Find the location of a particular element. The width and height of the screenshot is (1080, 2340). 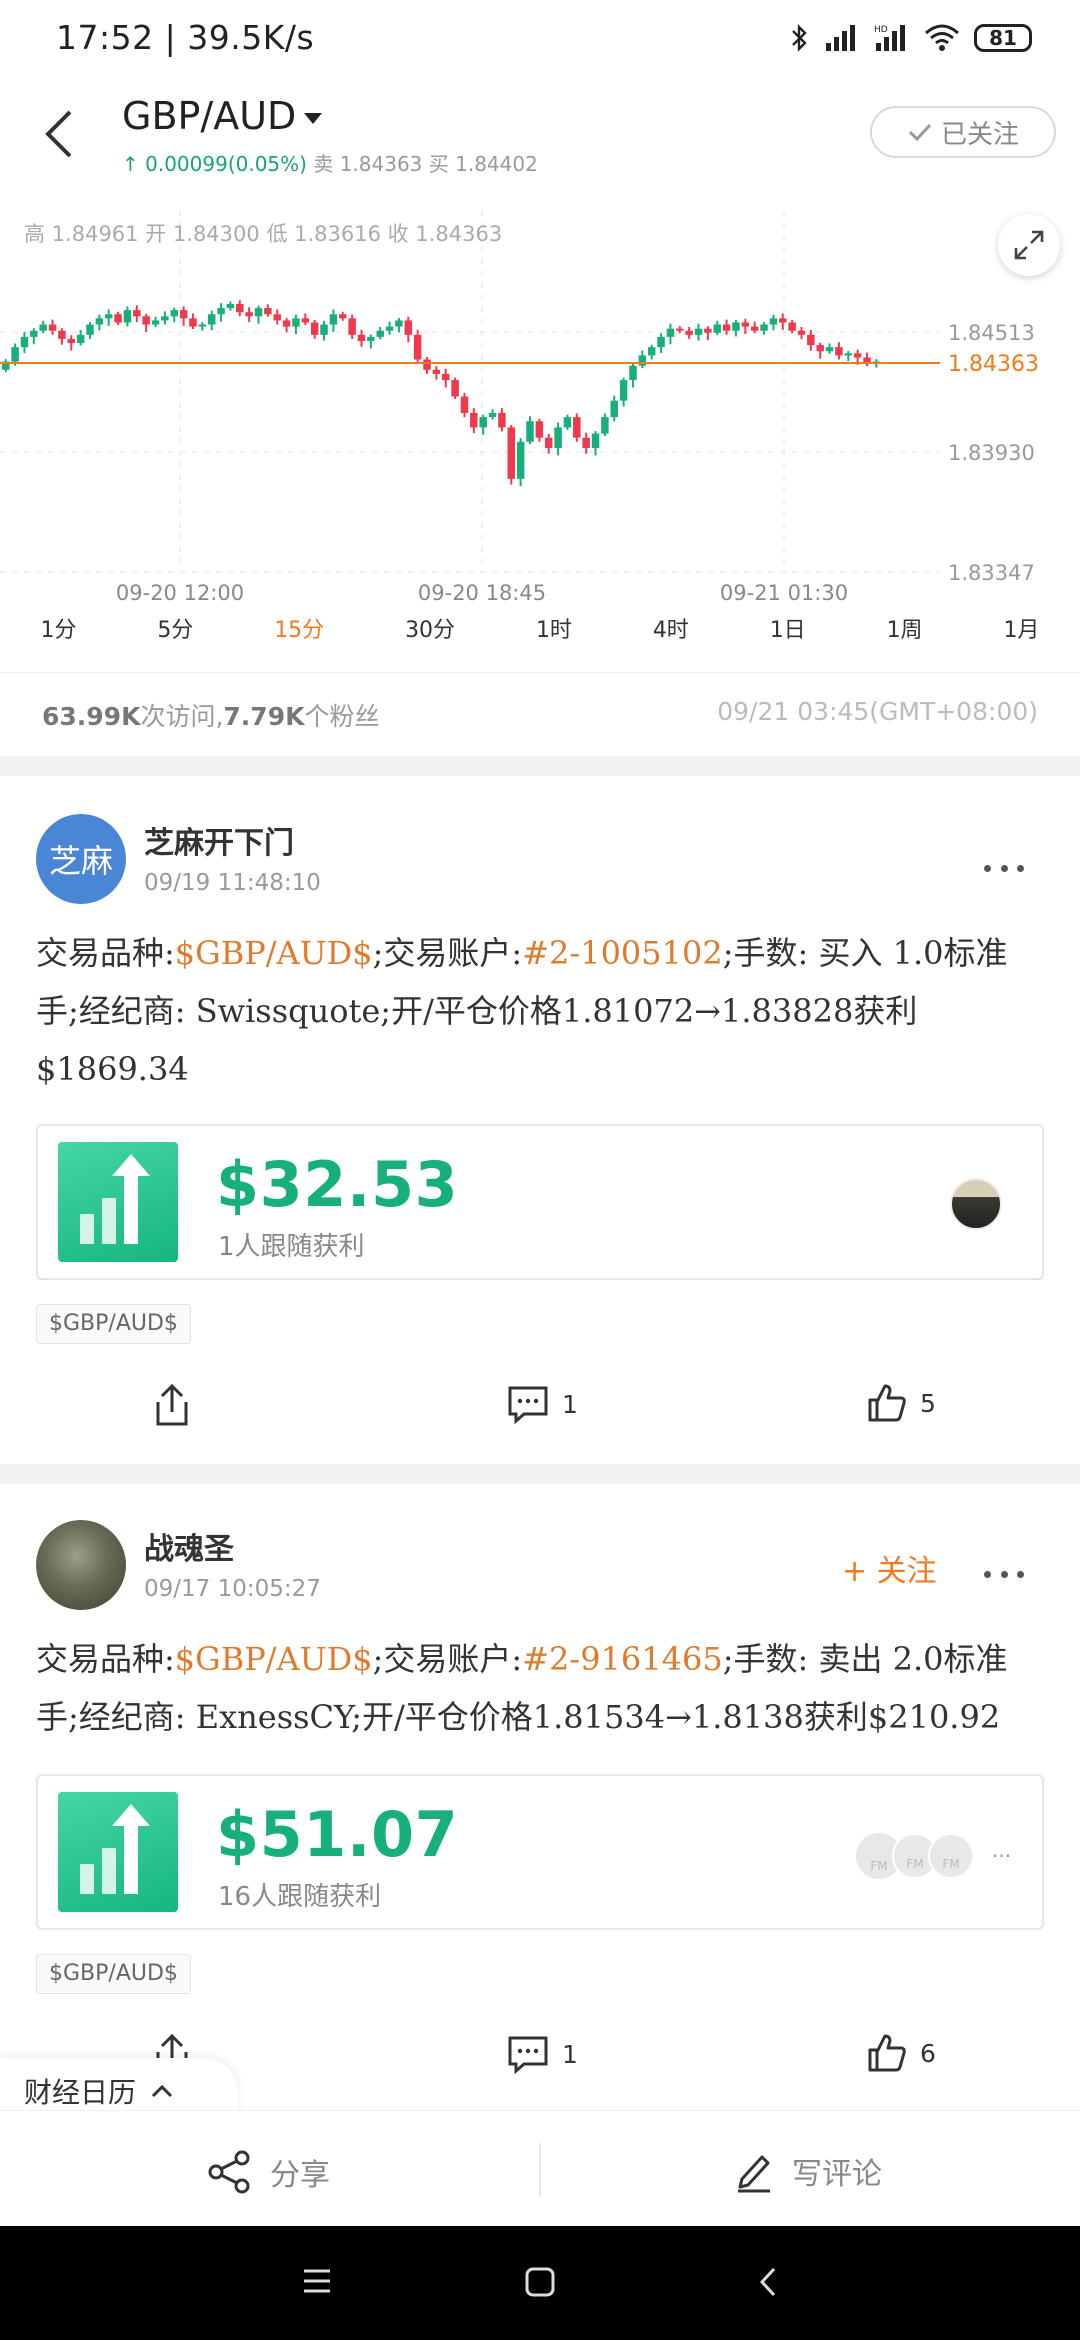

symbol-title: GBP/AUD is located at coordinates (222, 116).